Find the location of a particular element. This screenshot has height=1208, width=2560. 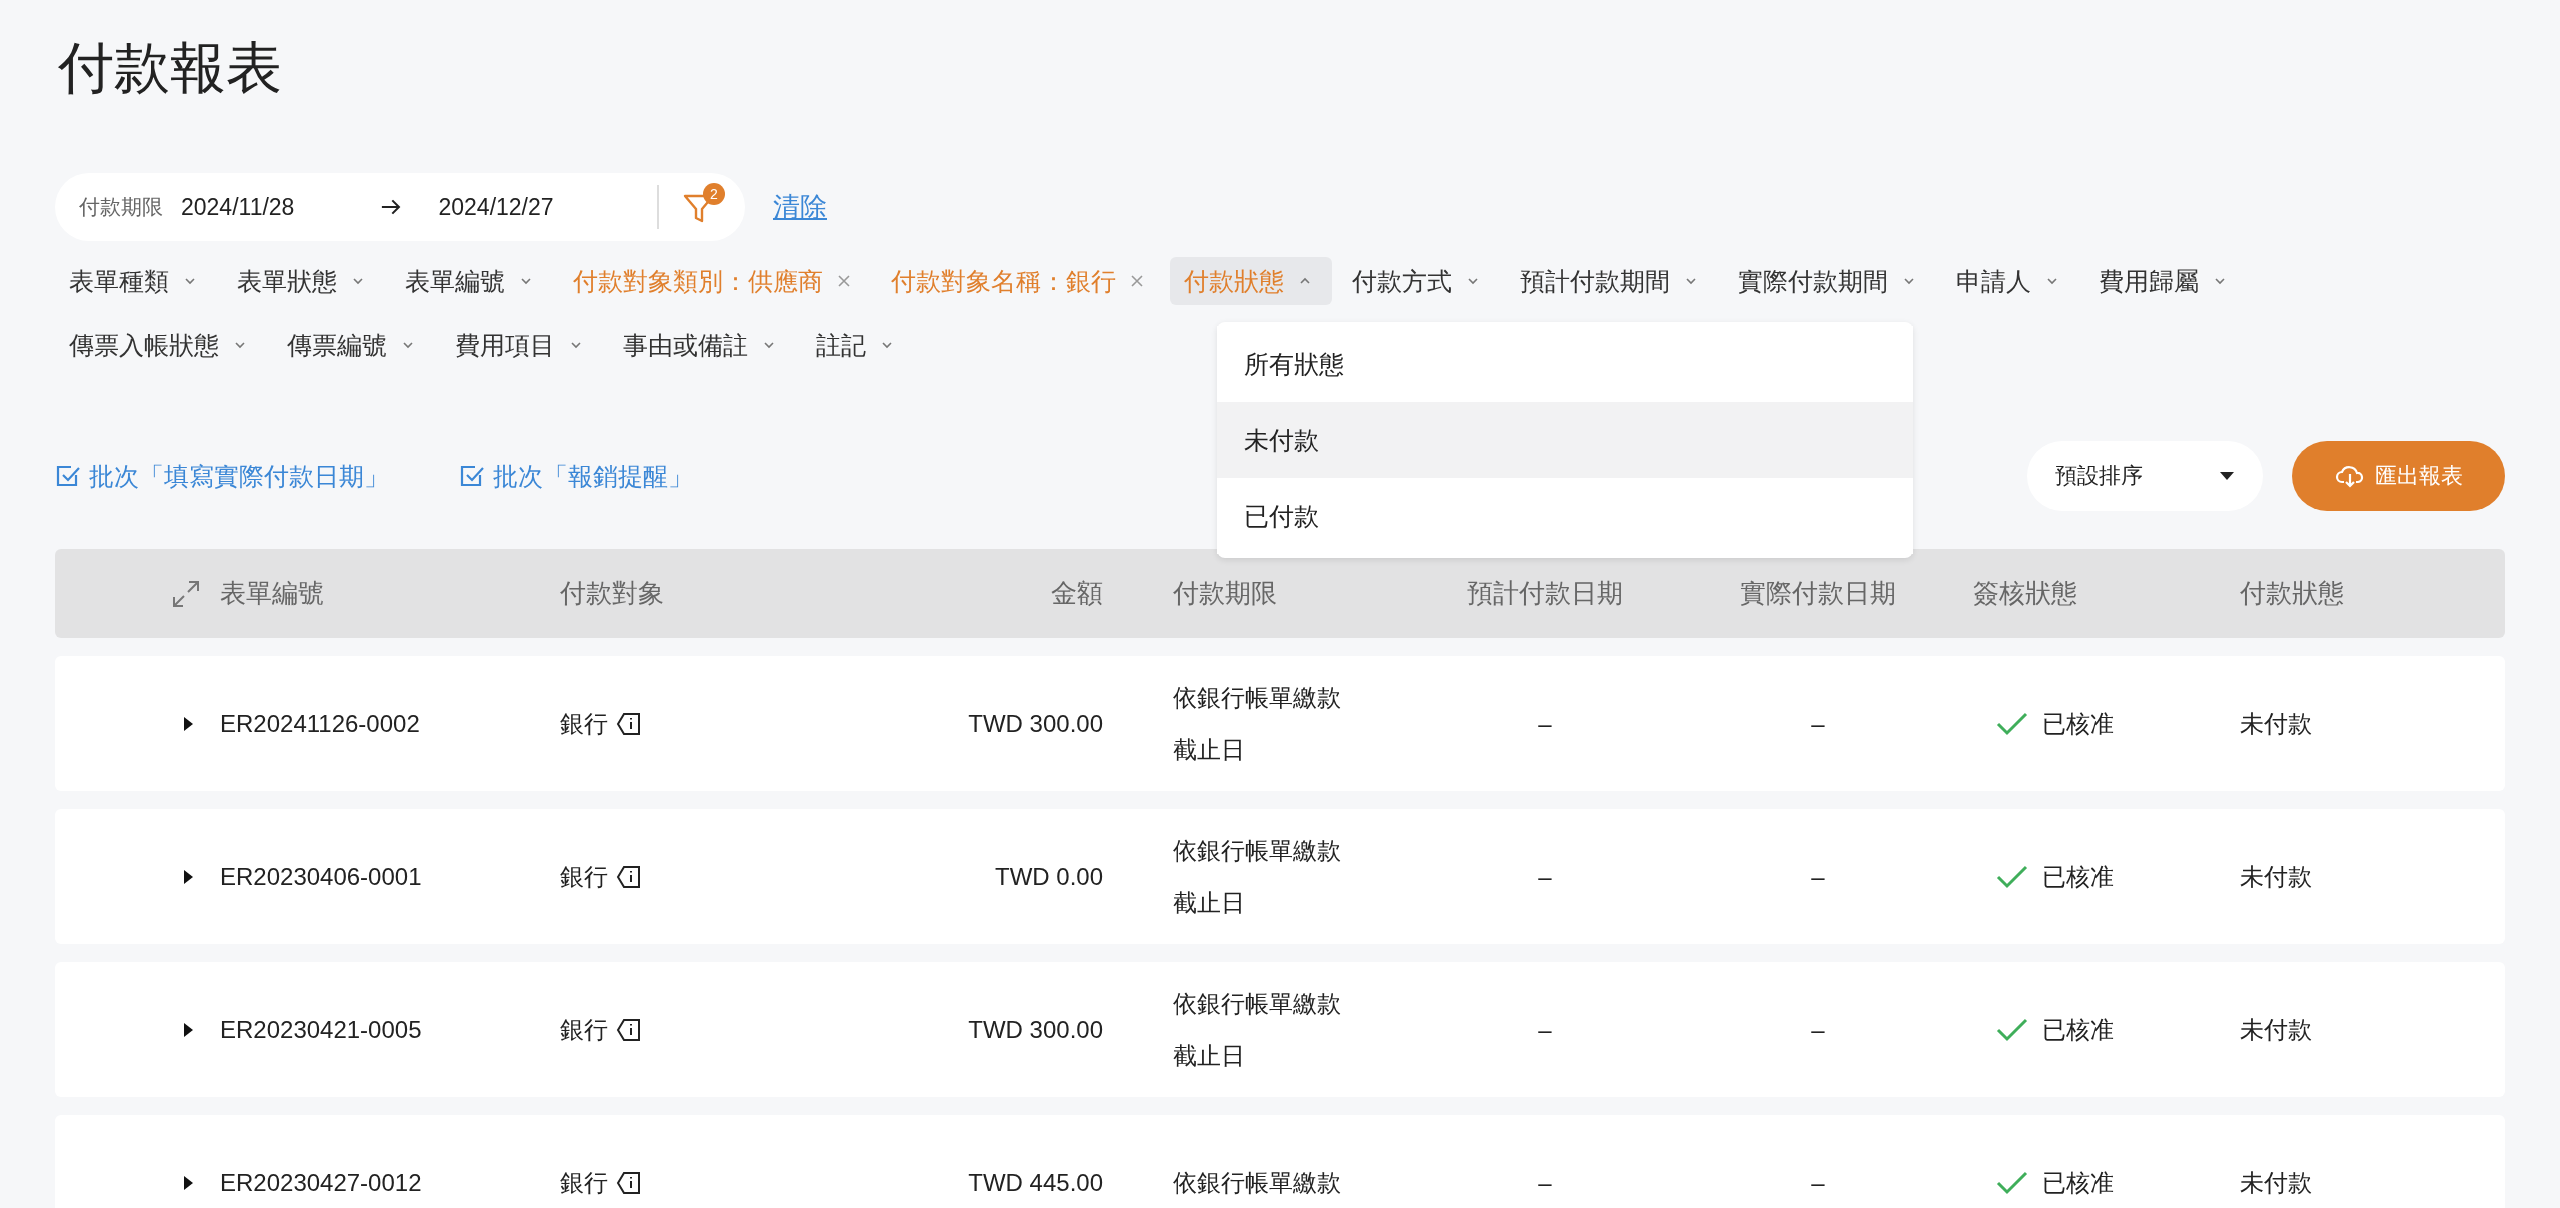

filter-dropdown: 註記 is located at coordinates (858, 345).